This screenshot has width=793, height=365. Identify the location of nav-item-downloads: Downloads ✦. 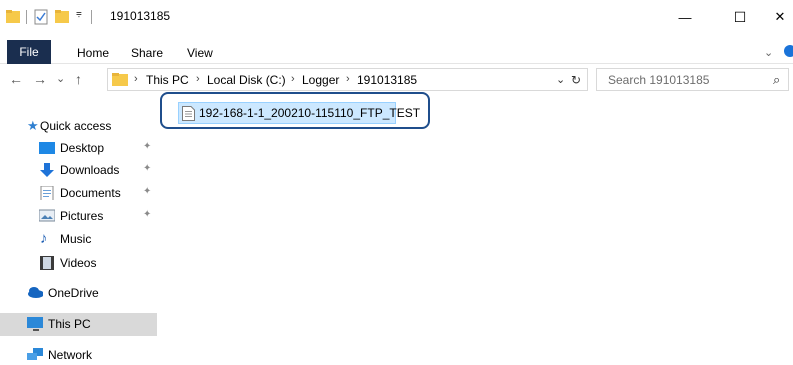
(78, 170).